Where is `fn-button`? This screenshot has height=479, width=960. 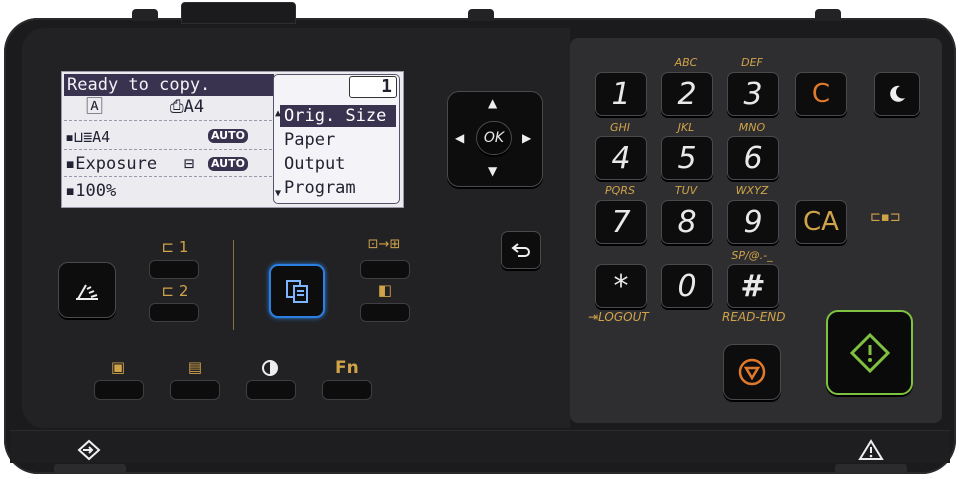
fn-button is located at coordinates (347, 390).